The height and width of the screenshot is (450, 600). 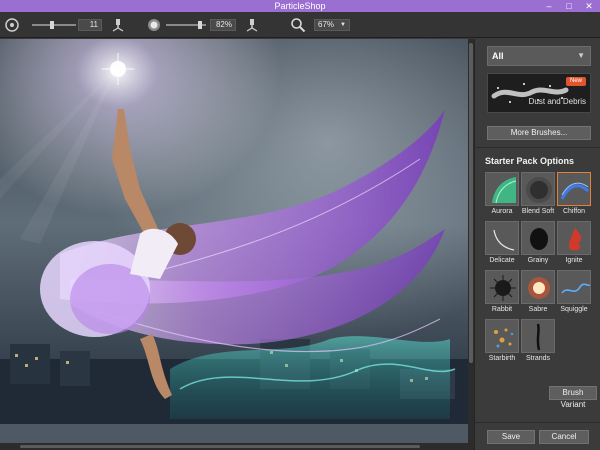 I want to click on zoom-value: 67%, so click(x=326, y=24).